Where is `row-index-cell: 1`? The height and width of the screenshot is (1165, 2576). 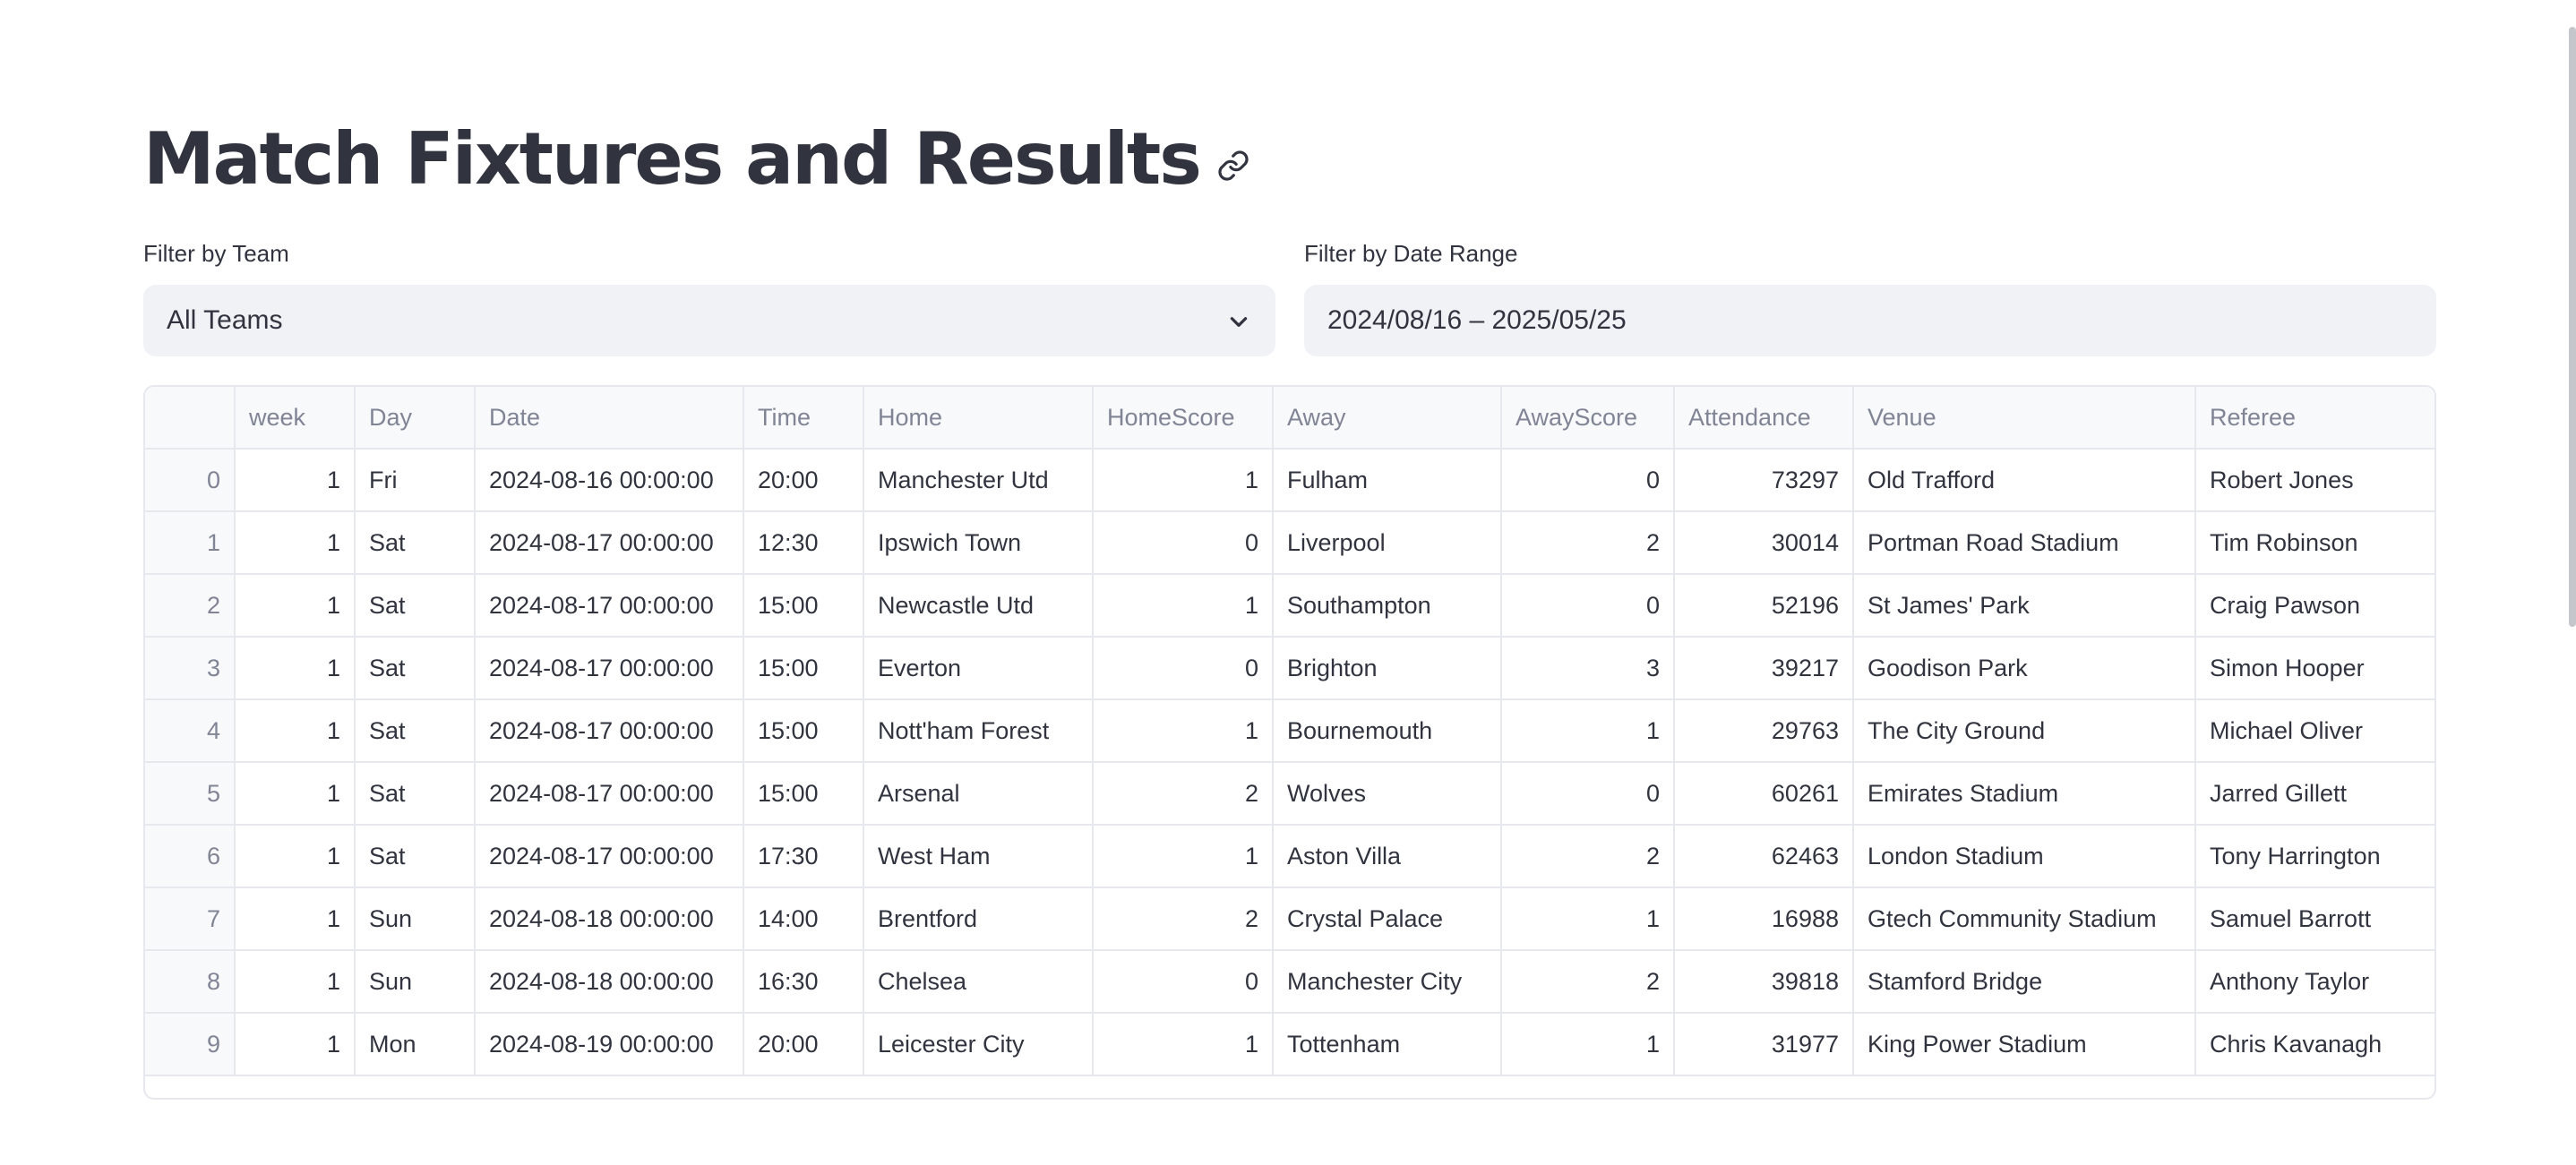 row-index-cell: 1 is located at coordinates (190, 543).